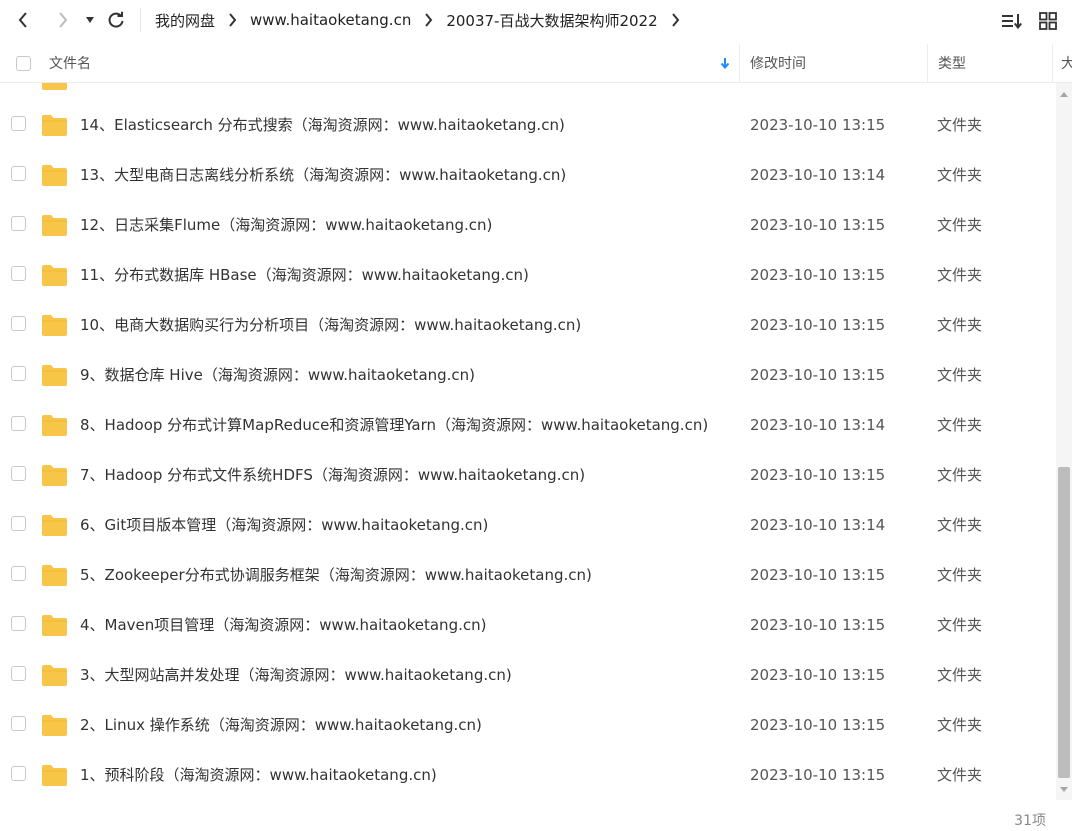 The image size is (1072, 831). Describe the element at coordinates (63, 20) in the screenshot. I see `forward-button` at that location.